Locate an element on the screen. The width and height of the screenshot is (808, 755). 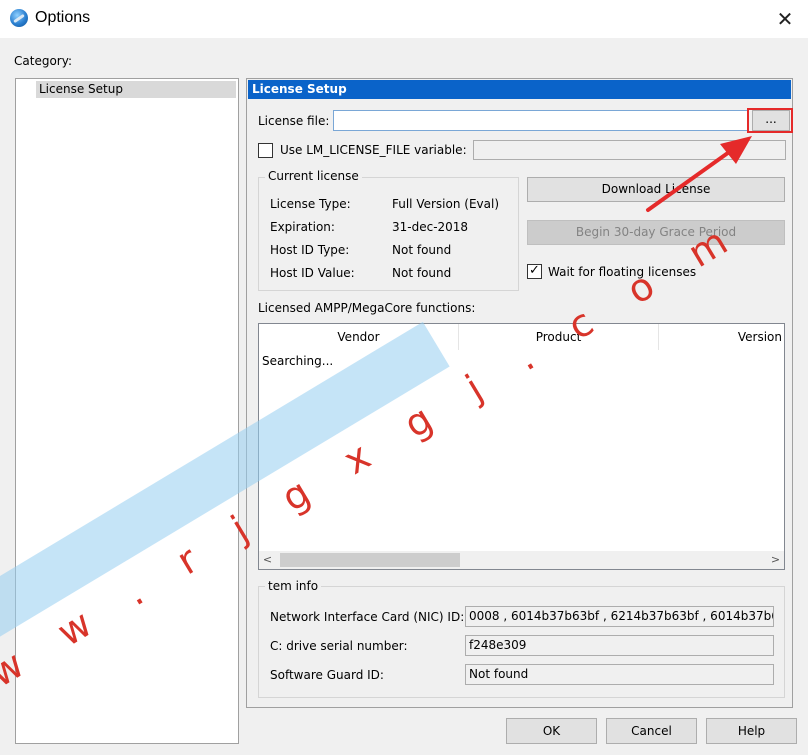
category-item-license-setup: License Setup is located at coordinates (136, 89).